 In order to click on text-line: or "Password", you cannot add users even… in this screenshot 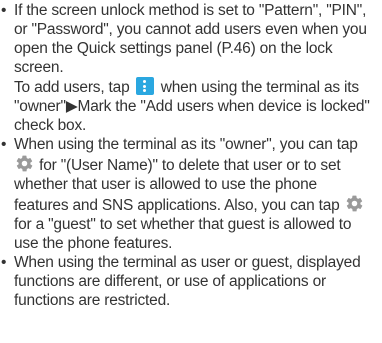, I will do `click(190, 29)`.